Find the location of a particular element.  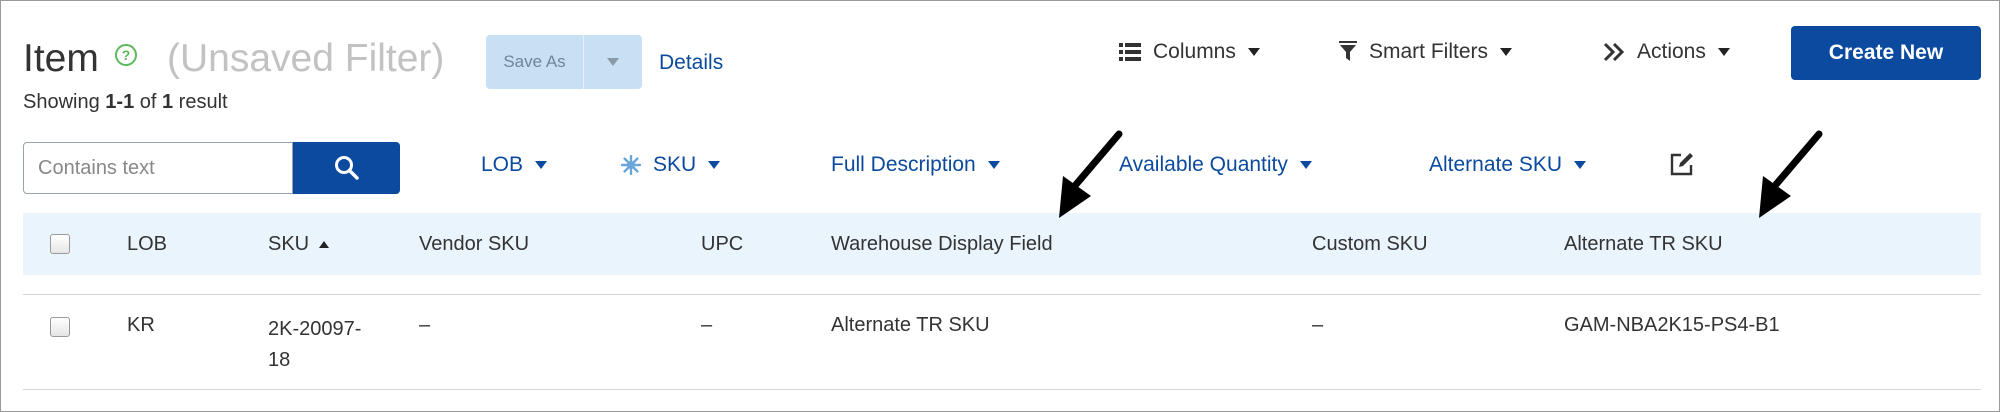

column-header-vendor-sku: Vendor SKU is located at coordinates (474, 244).